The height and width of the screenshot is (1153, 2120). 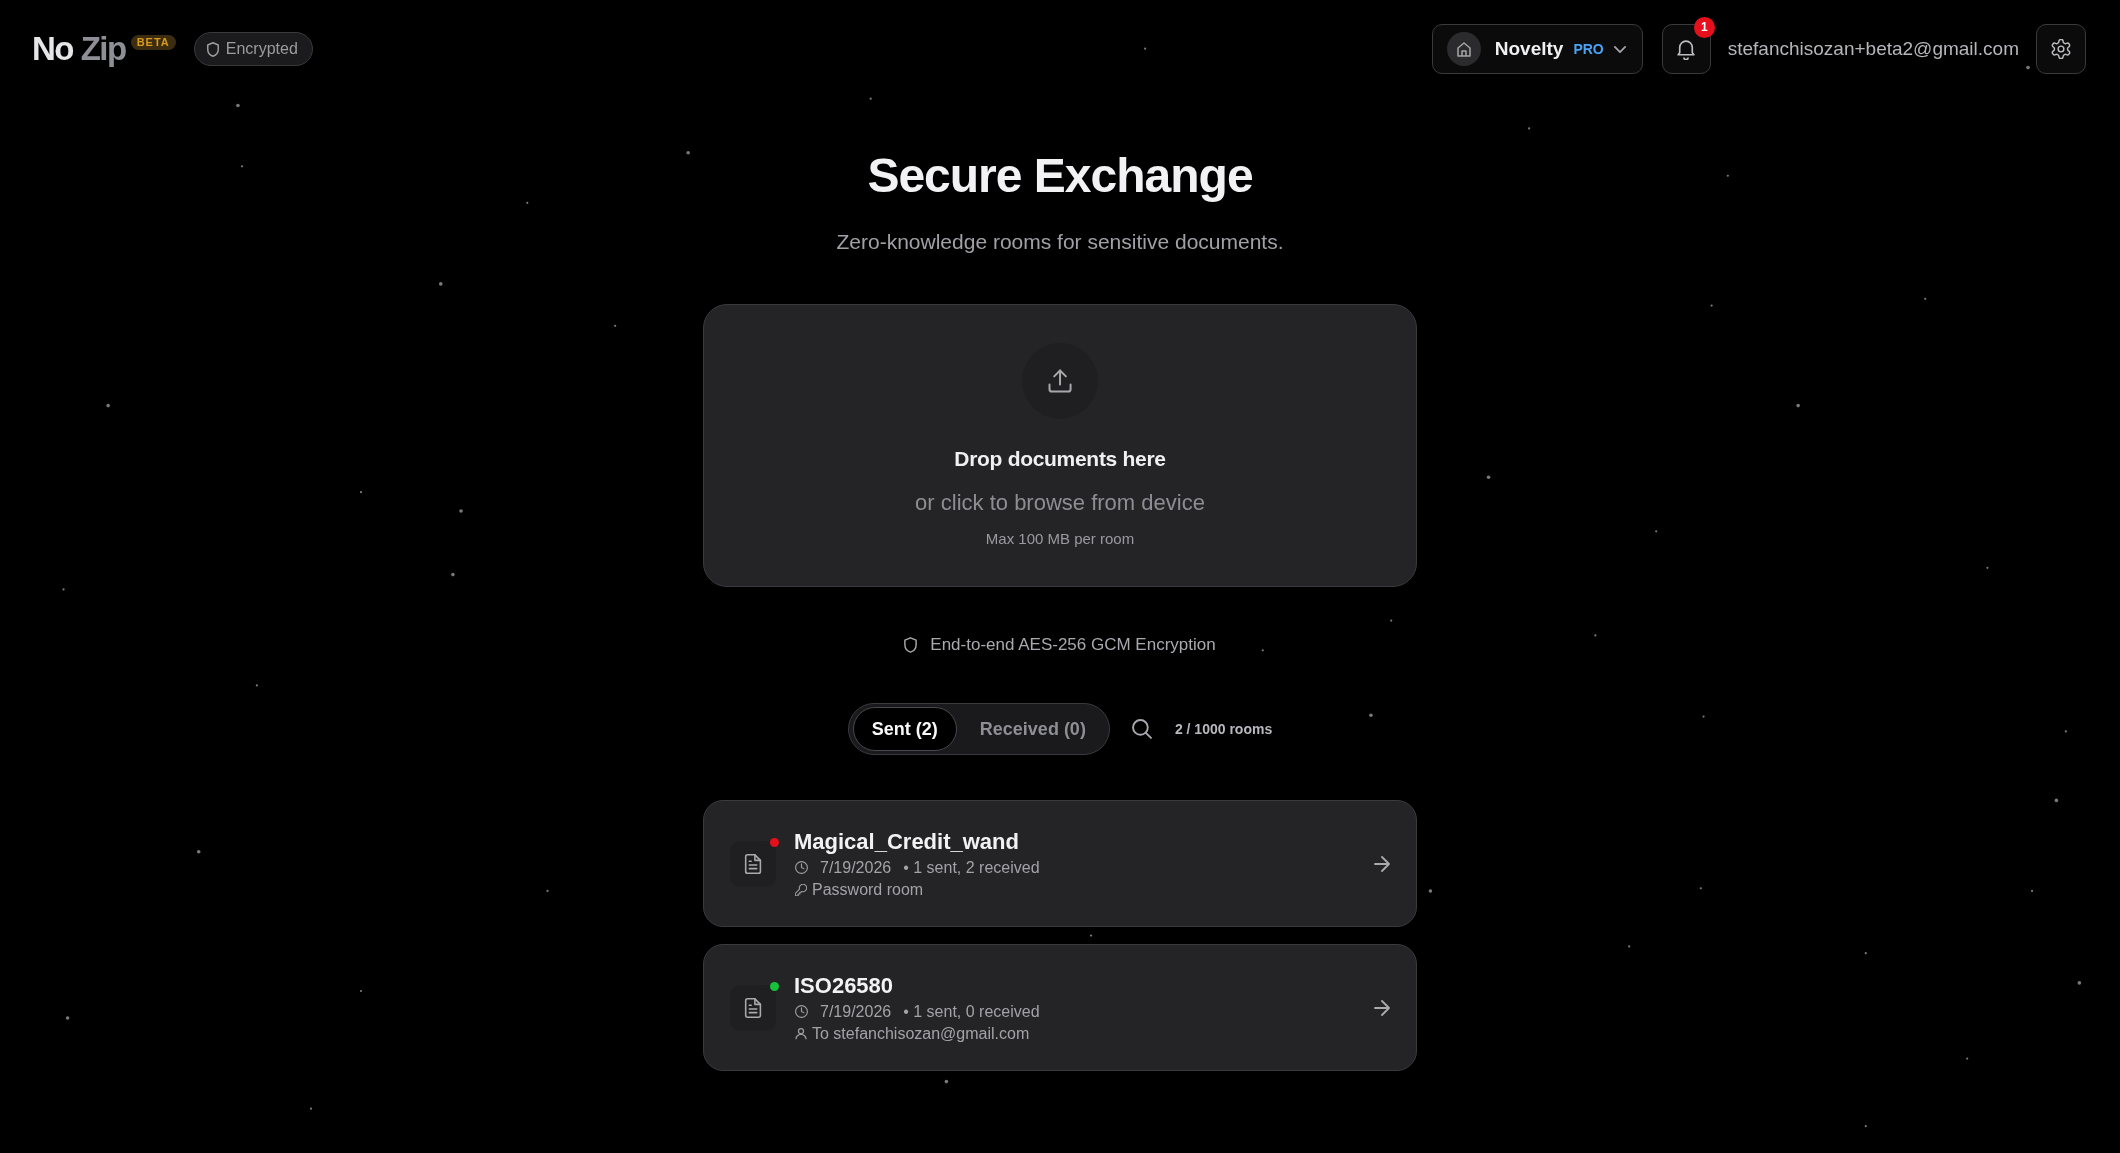 I want to click on page-subtitle: Zero-knowledge rooms for sensitive documents., so click(x=1060, y=242).